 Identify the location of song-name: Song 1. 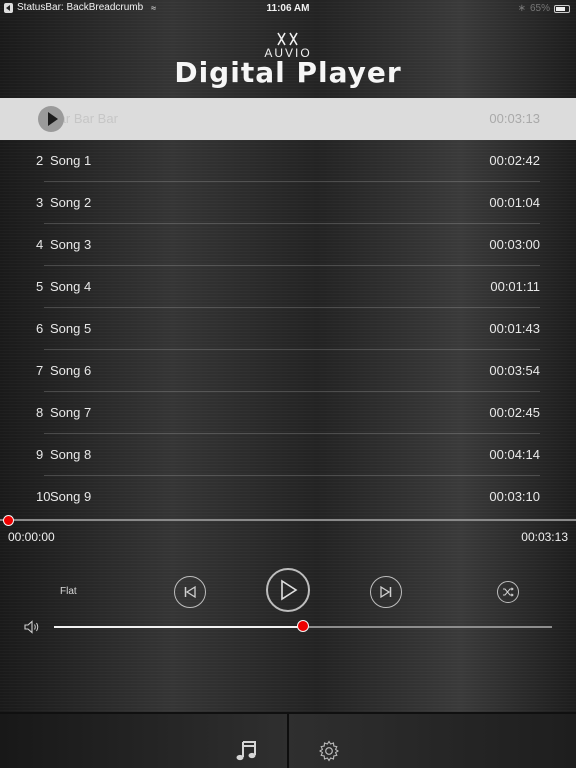
(71, 160).